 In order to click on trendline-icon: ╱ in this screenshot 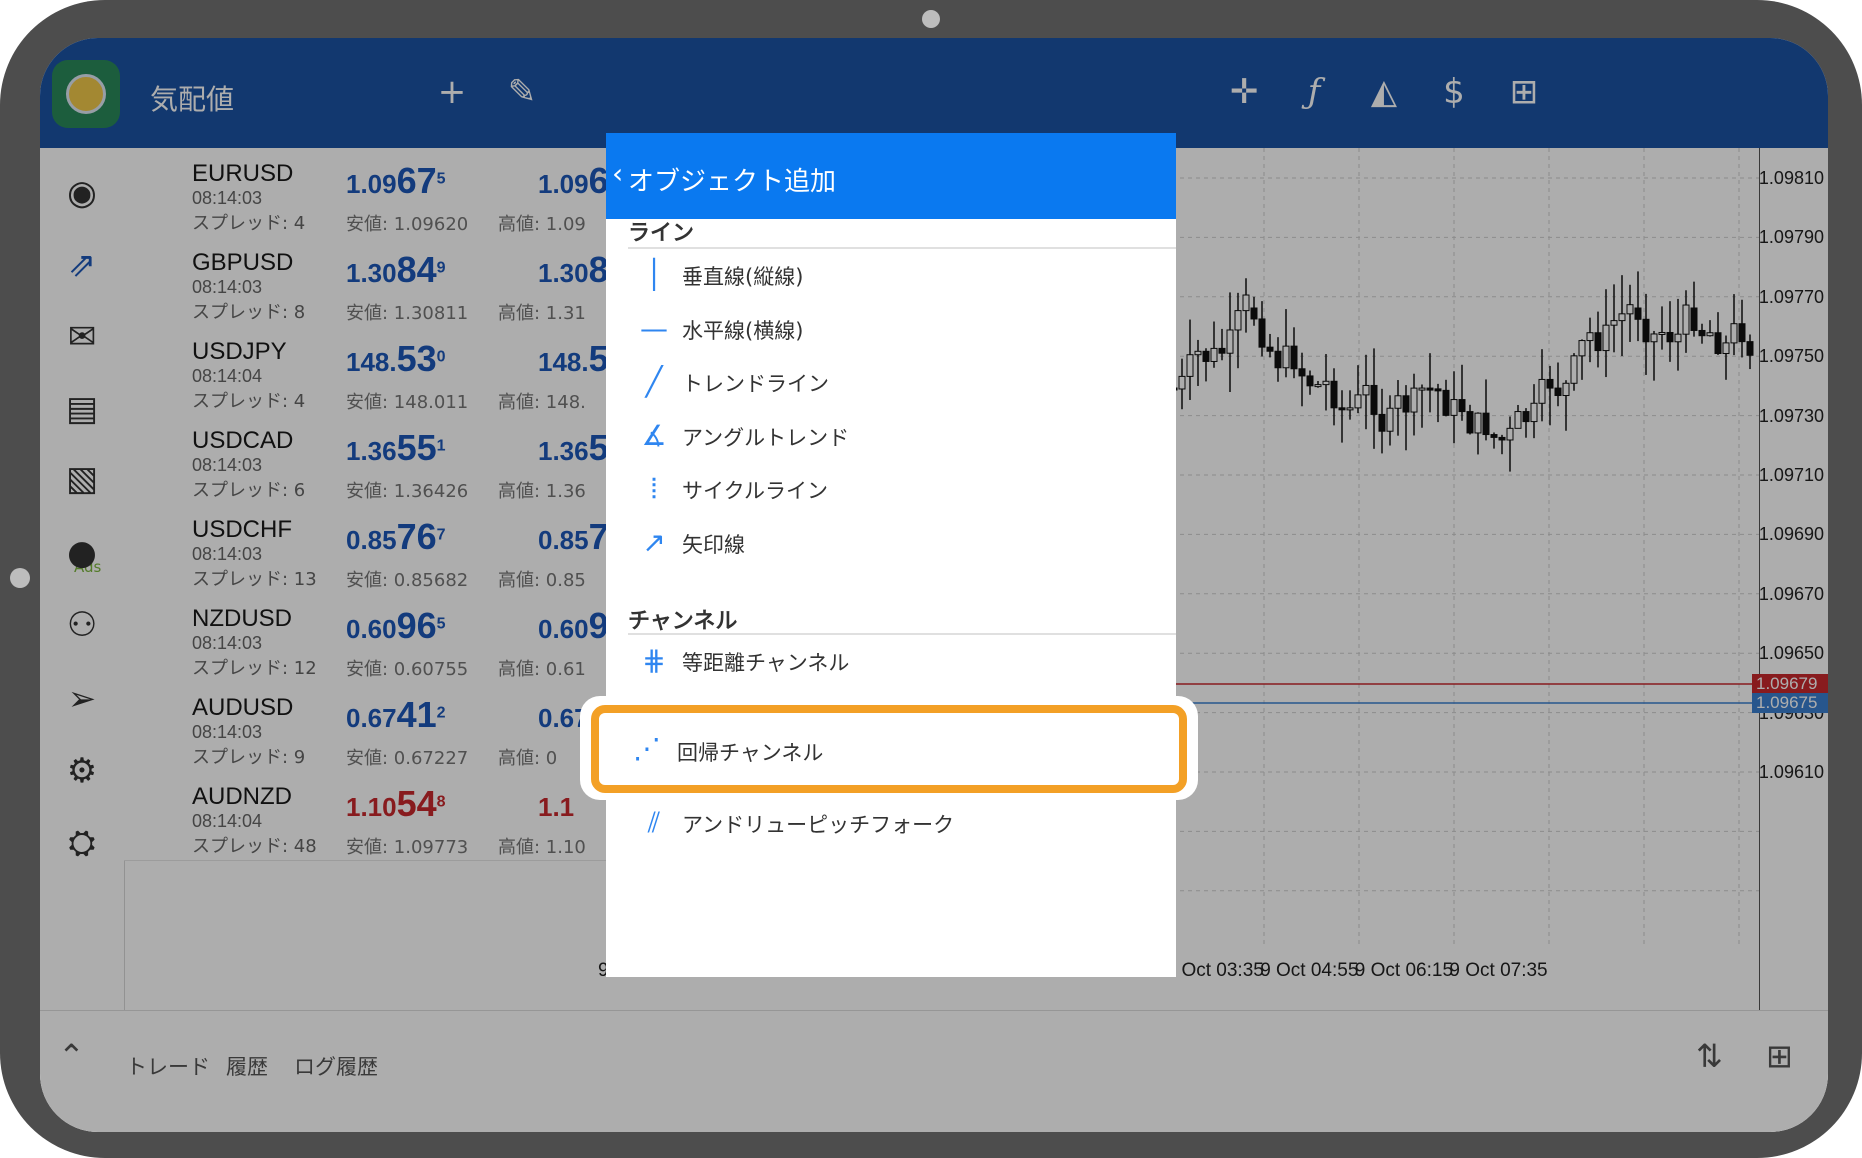, I will do `click(654, 381)`.